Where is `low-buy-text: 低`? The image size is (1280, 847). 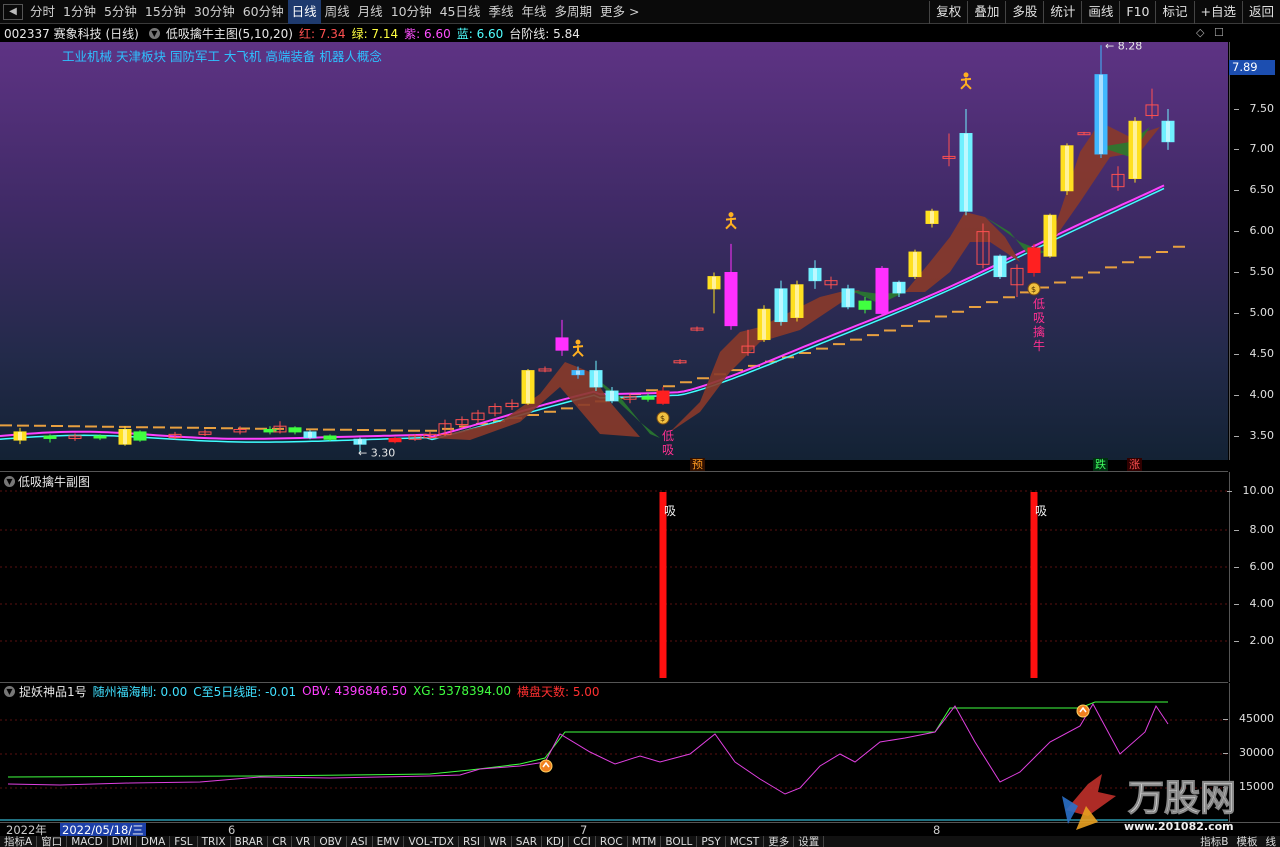 low-buy-text: 低 is located at coordinates (1039, 304).